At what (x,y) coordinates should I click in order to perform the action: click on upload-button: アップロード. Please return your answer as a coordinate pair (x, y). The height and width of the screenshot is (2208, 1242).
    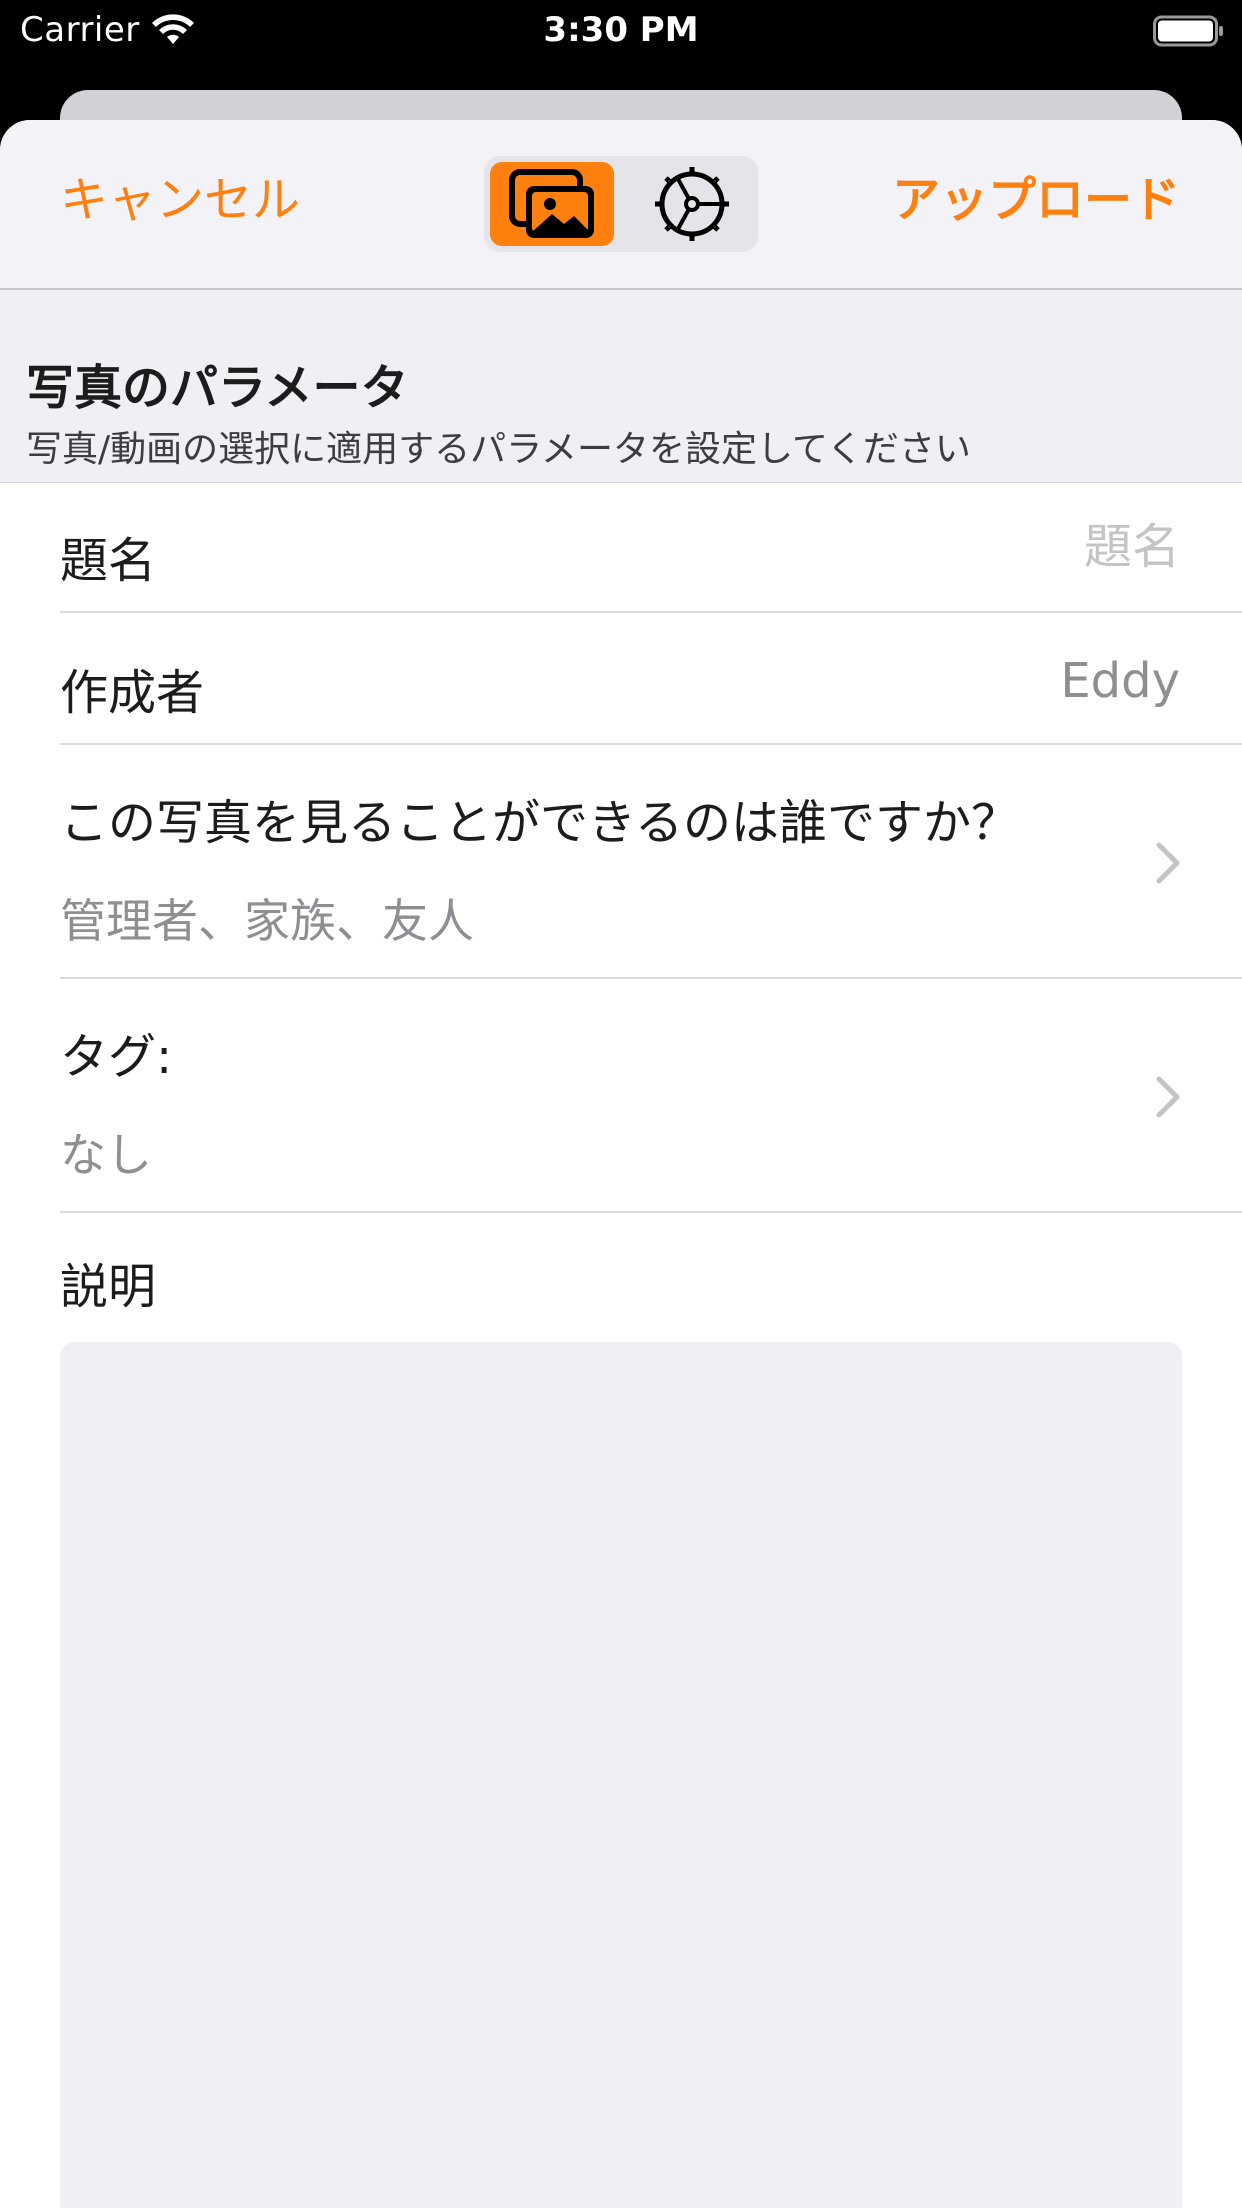
    Looking at the image, I should click on (1036, 200).